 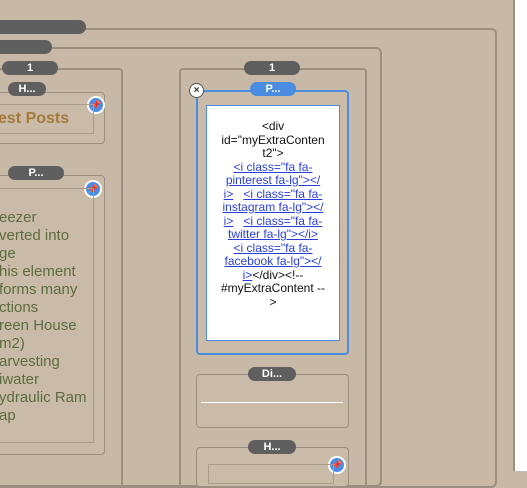 I want to click on code-line: >, so click(x=273, y=301).